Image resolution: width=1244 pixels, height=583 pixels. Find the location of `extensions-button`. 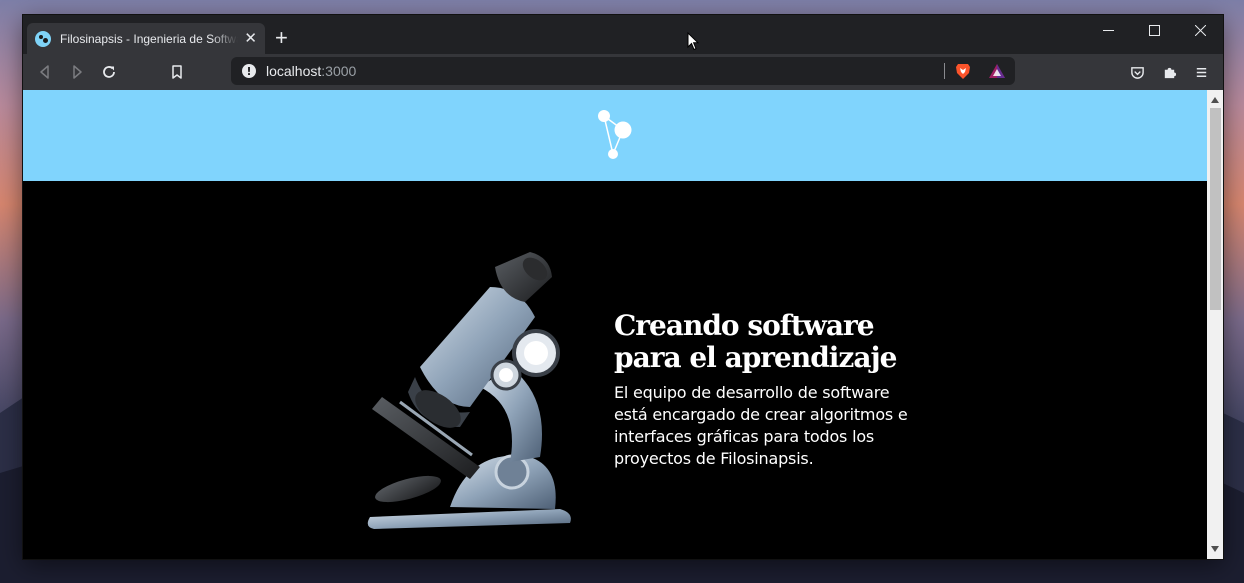

extensions-button is located at coordinates (1169, 72).